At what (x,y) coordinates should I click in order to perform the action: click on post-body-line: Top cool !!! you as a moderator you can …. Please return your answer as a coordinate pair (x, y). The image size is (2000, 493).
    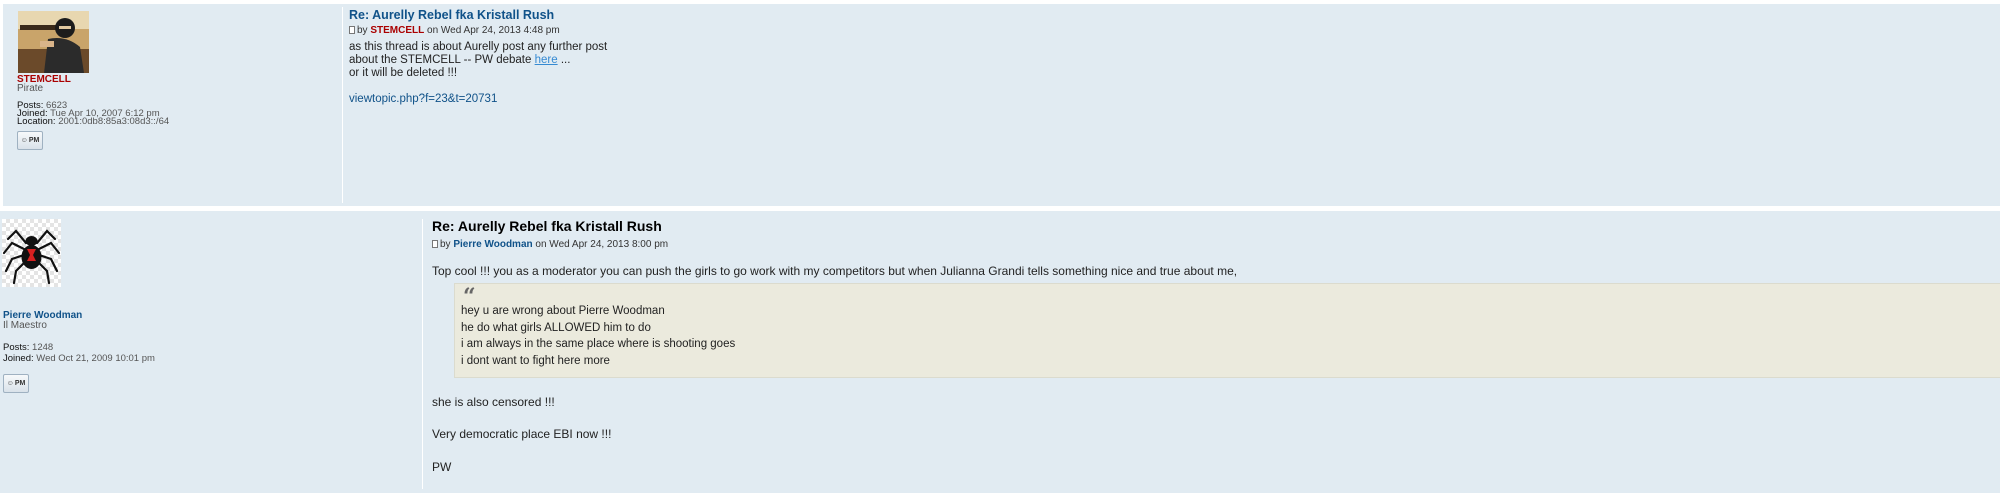
    Looking at the image, I should click on (835, 271).